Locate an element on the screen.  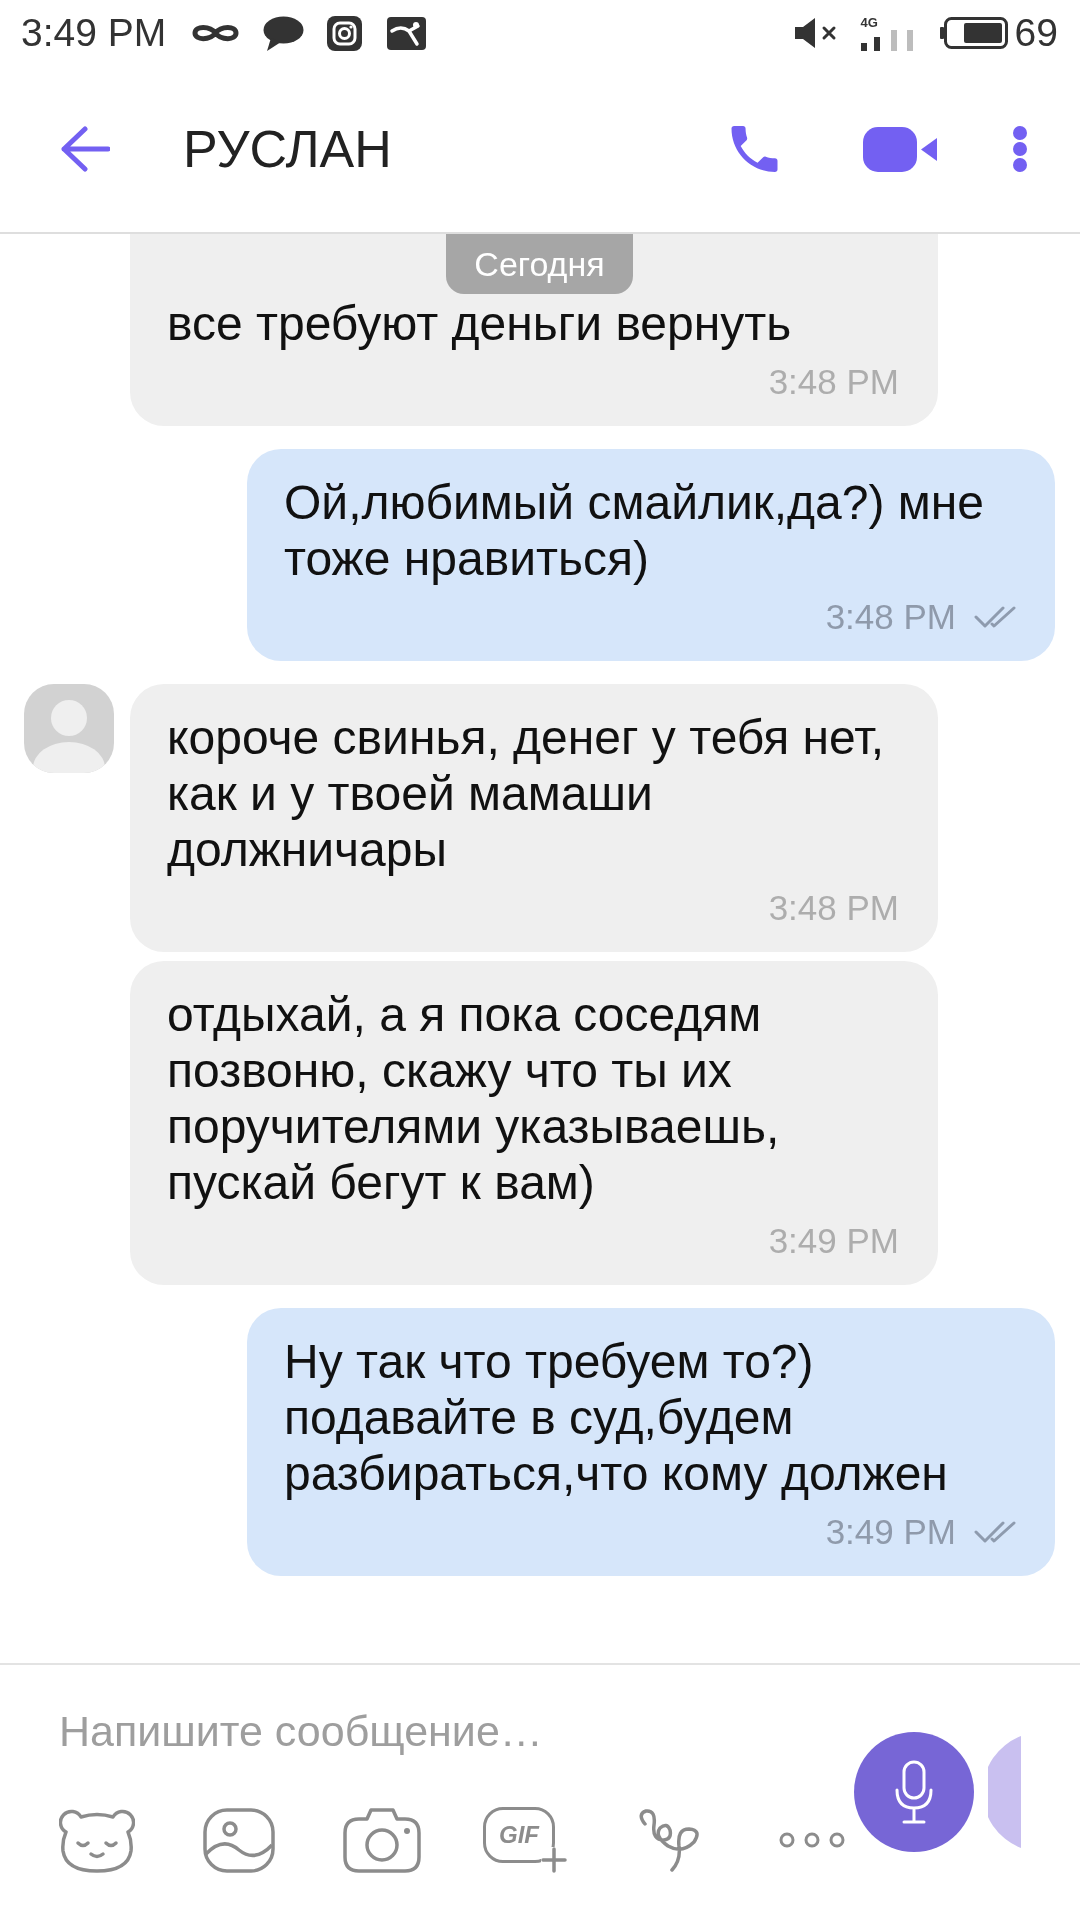
bear-sticker-icon is located at coordinates (97, 1840).